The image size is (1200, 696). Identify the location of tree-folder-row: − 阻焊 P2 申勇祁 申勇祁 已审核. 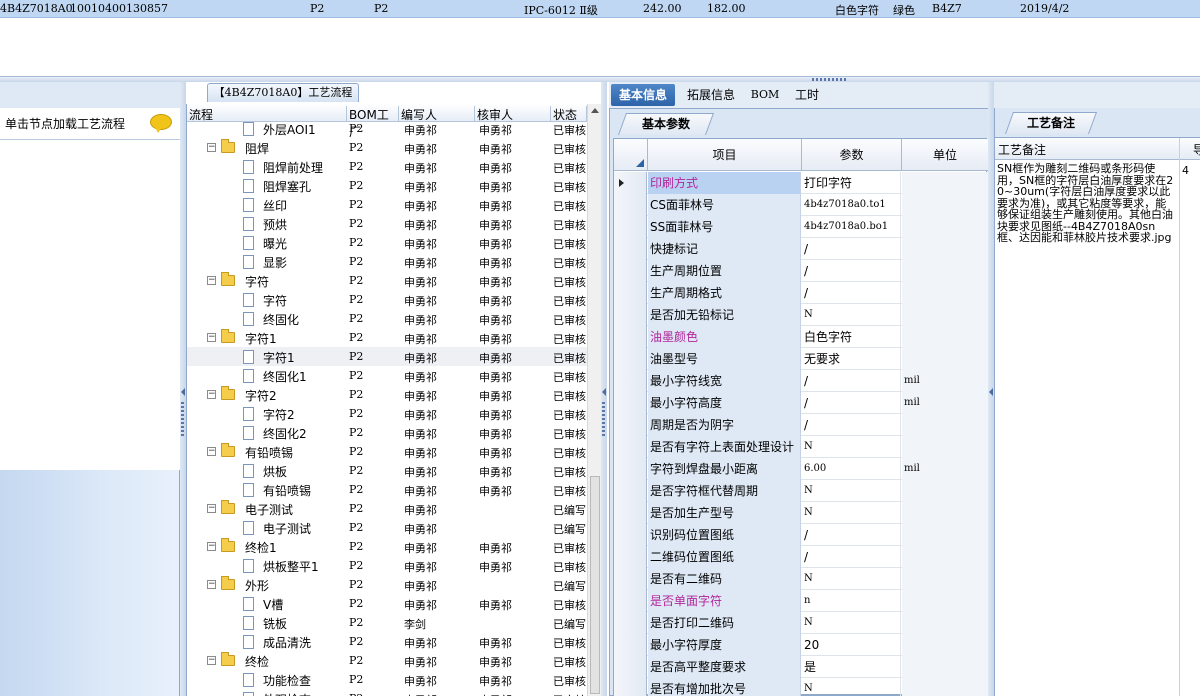
(387, 147).